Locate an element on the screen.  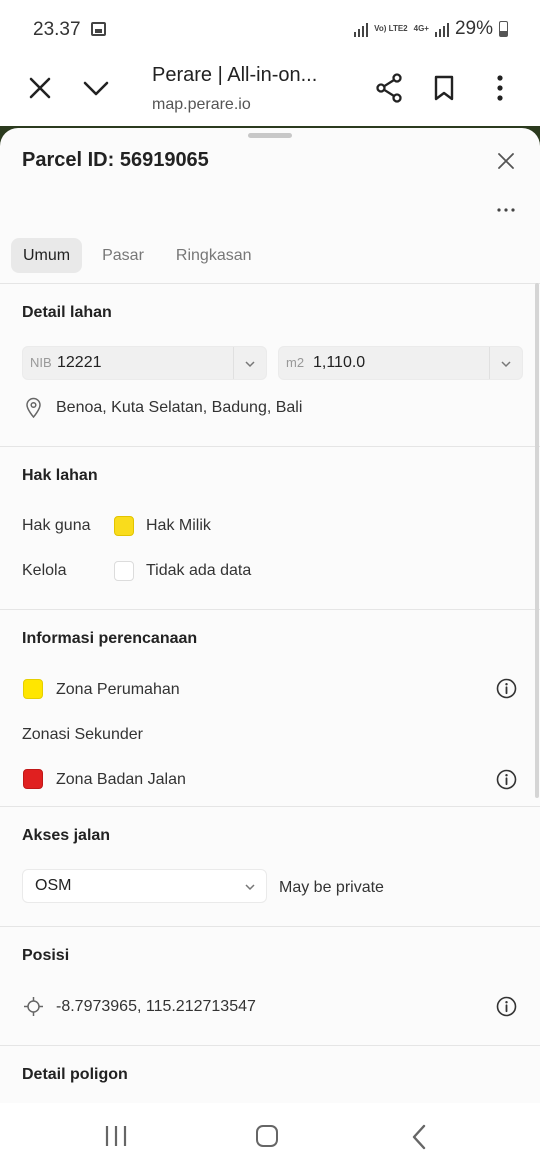
hak-guna-value: Hak Milik is located at coordinates (178, 525).